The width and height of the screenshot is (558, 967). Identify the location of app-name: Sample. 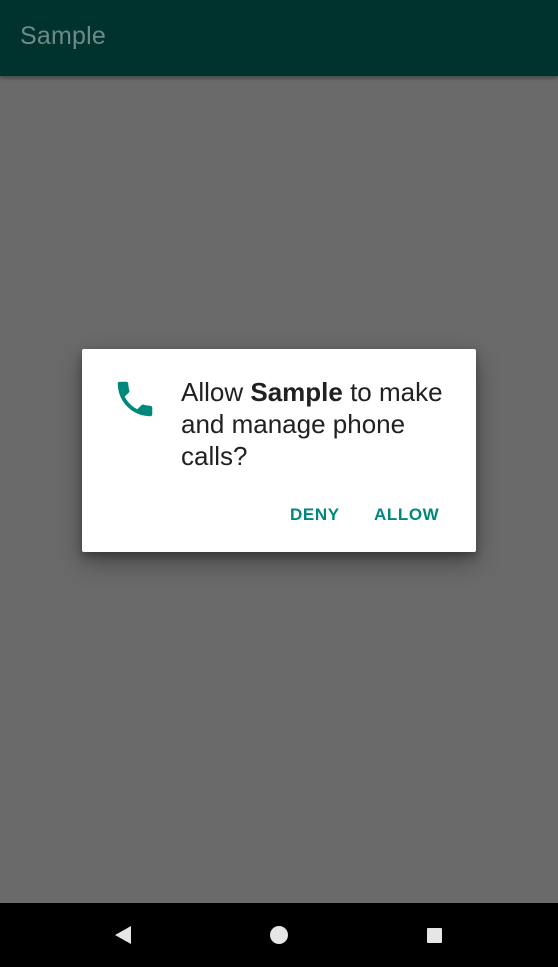
(296, 392).